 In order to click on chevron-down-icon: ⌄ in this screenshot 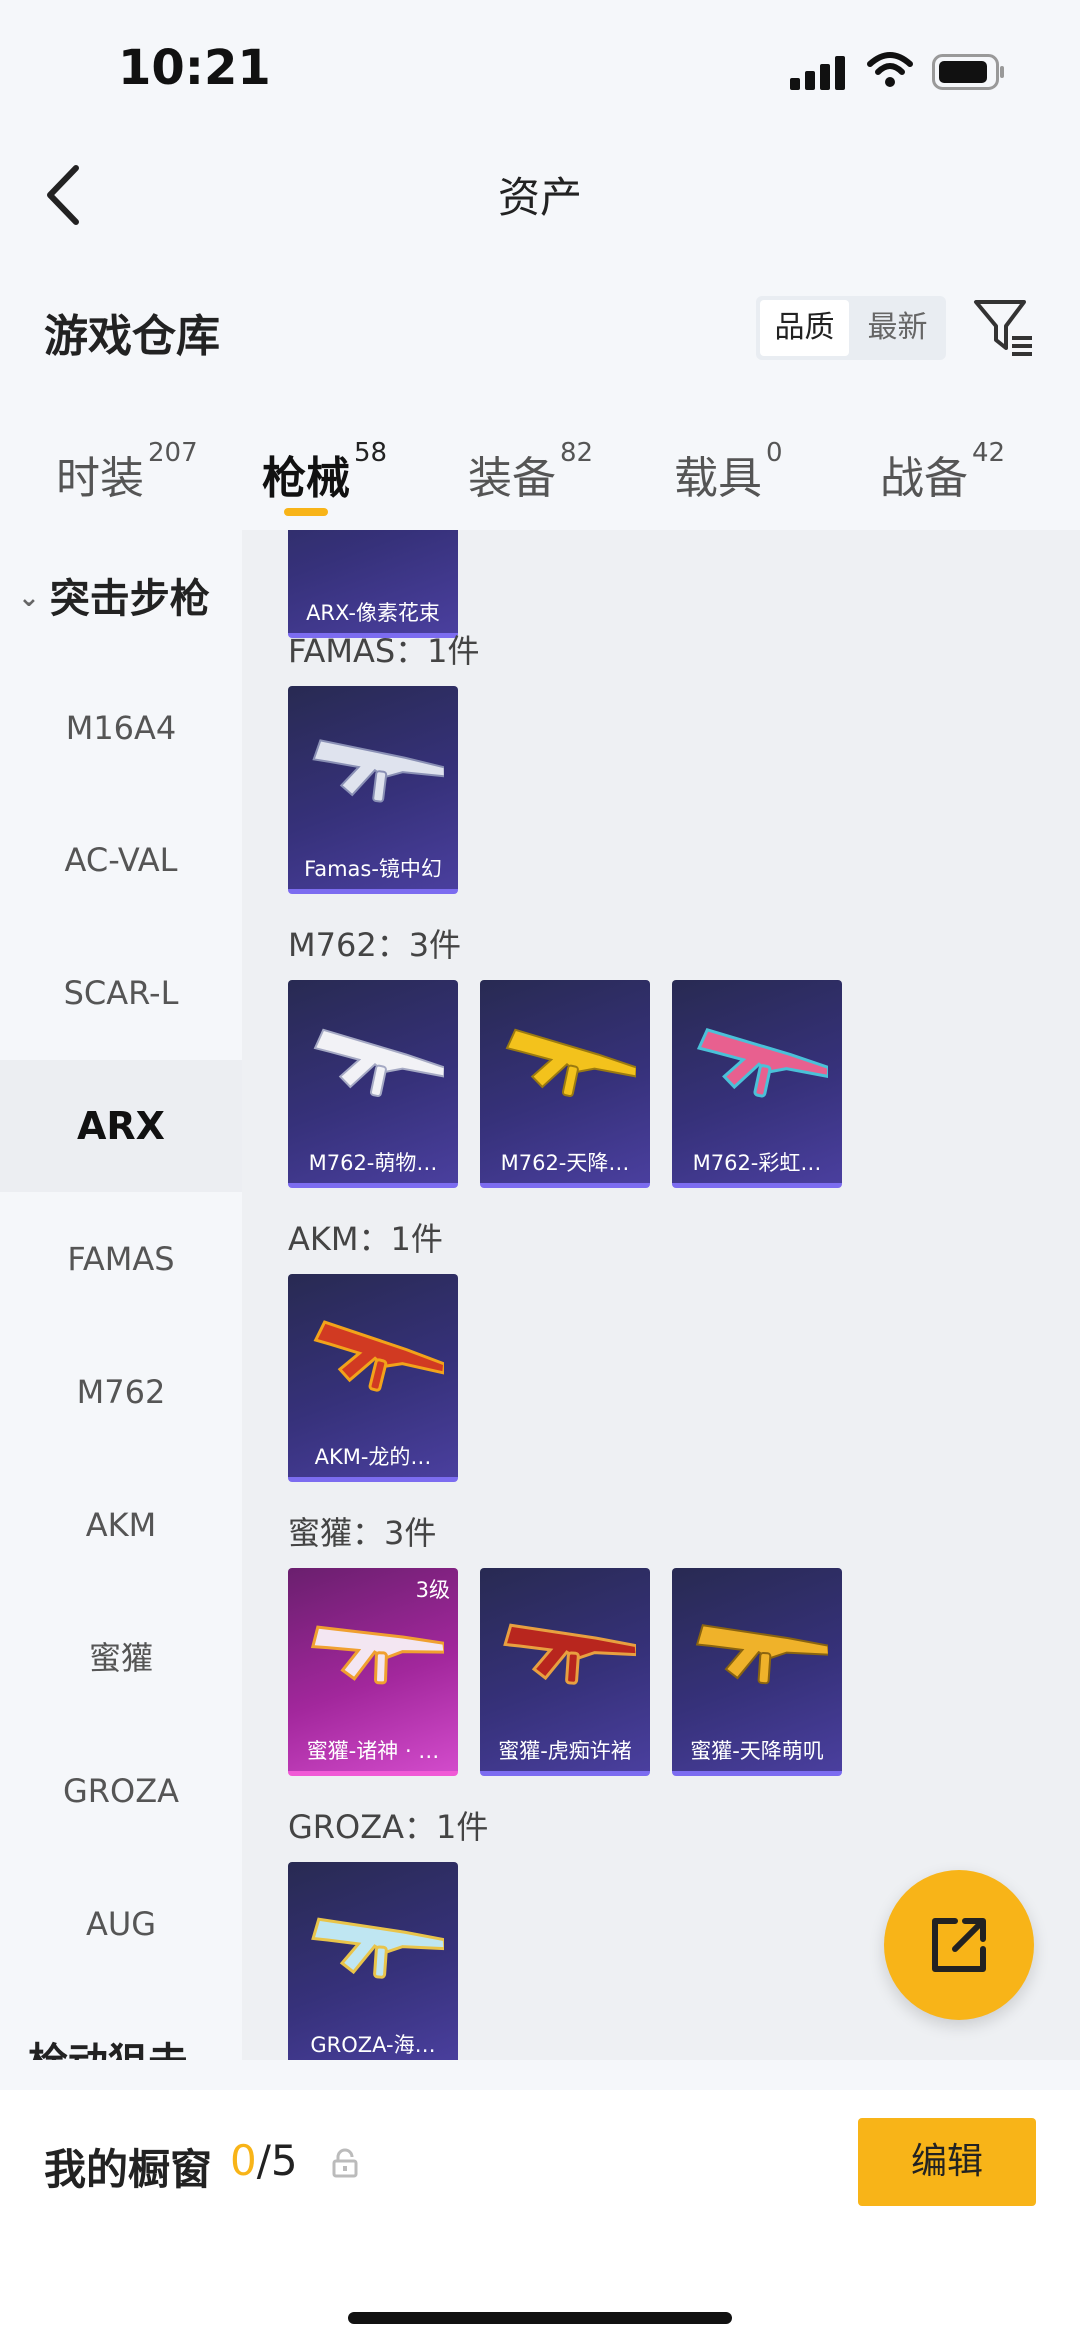, I will do `click(29, 598)`.